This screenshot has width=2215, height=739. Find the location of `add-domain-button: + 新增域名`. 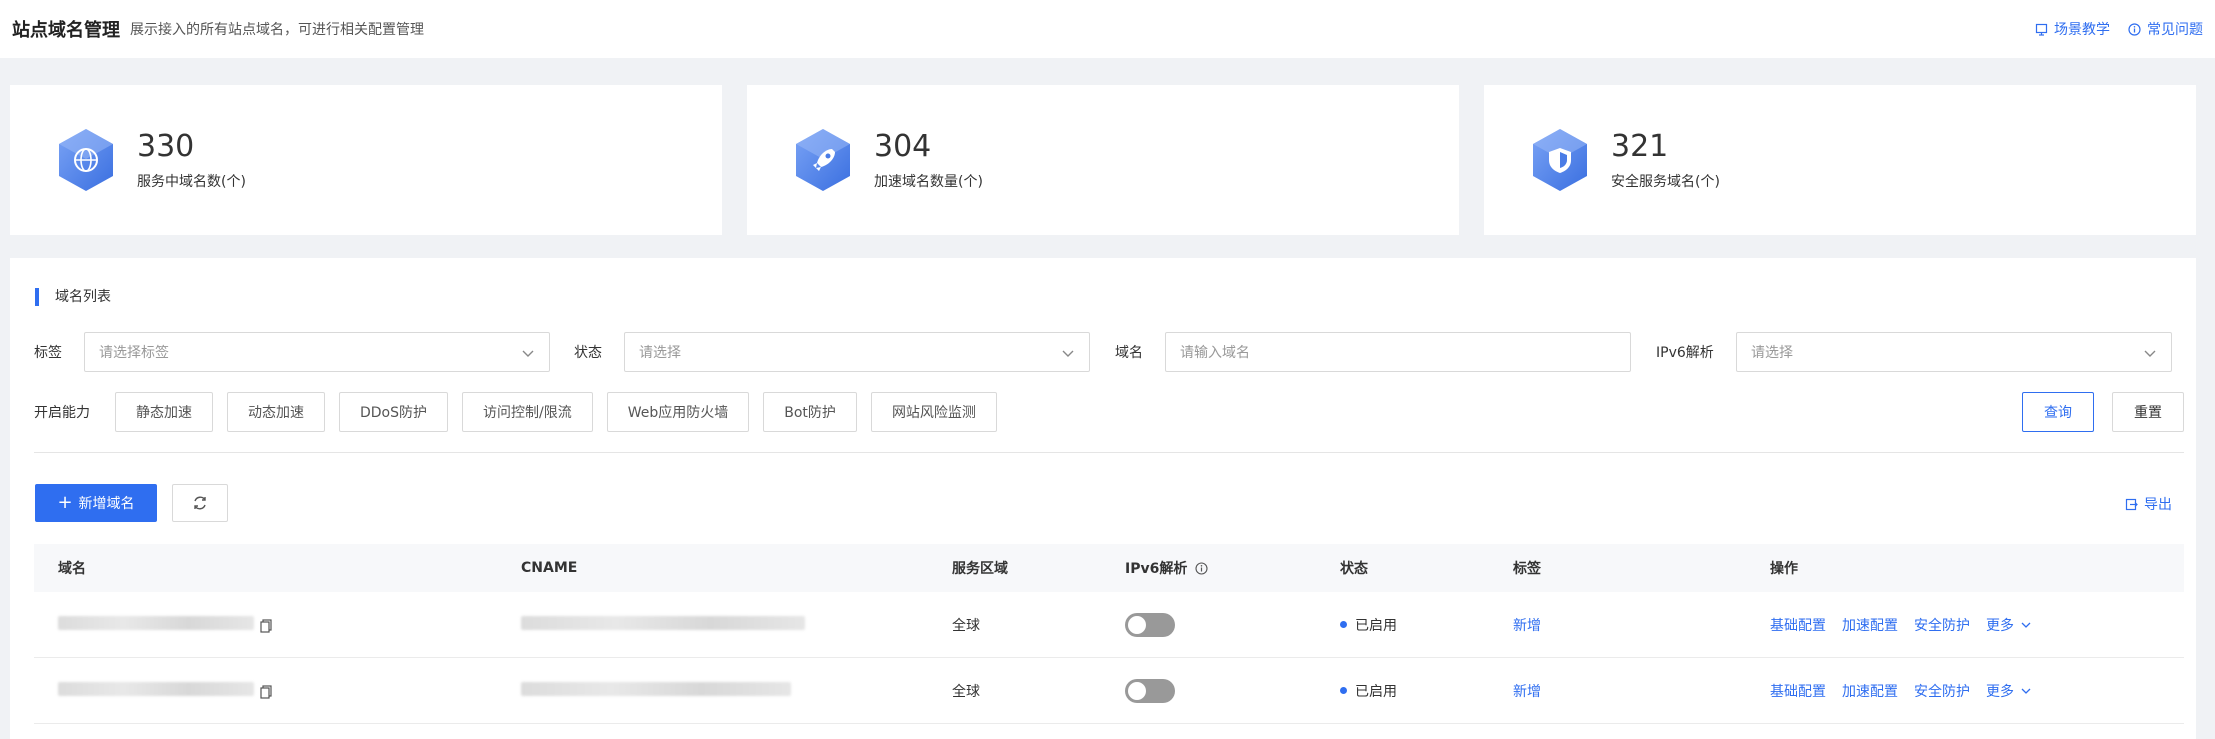

add-domain-button: + 新增域名 is located at coordinates (96, 503).